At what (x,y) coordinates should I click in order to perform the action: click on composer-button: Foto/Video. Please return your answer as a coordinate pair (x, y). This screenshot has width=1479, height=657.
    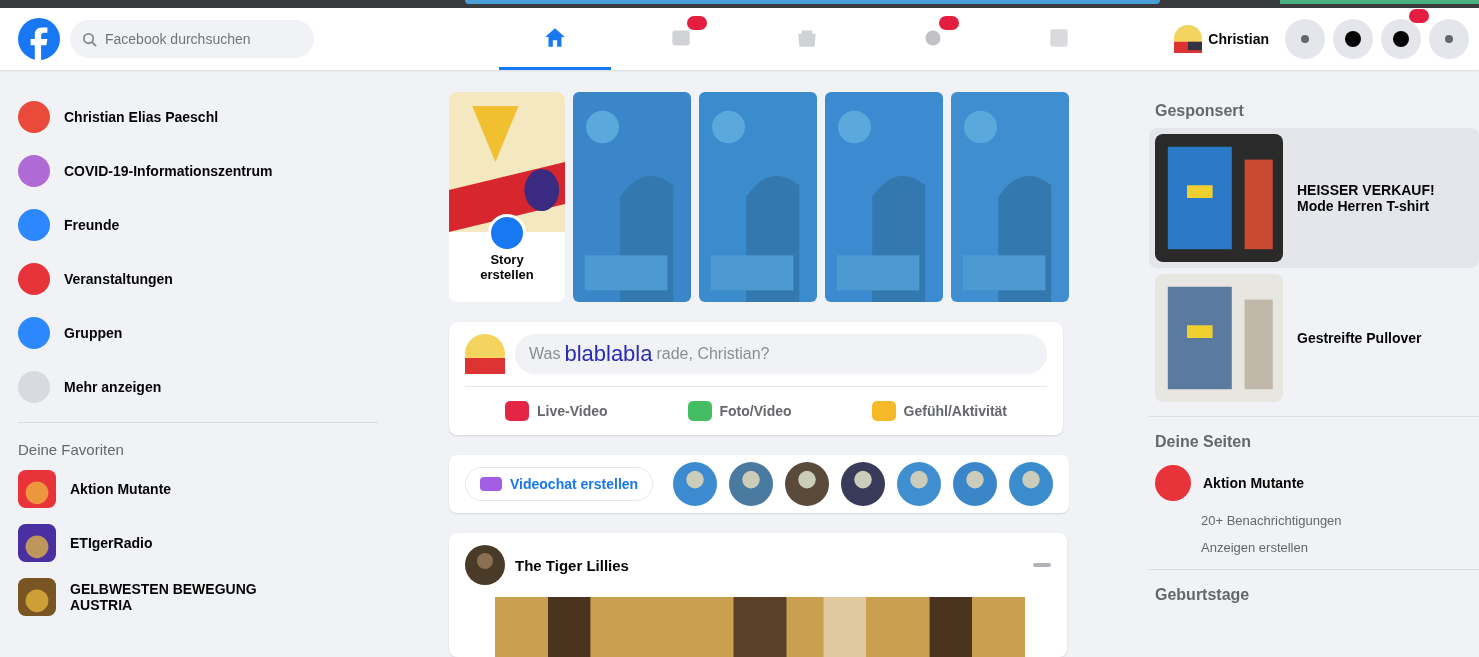
    Looking at the image, I should click on (739, 411).